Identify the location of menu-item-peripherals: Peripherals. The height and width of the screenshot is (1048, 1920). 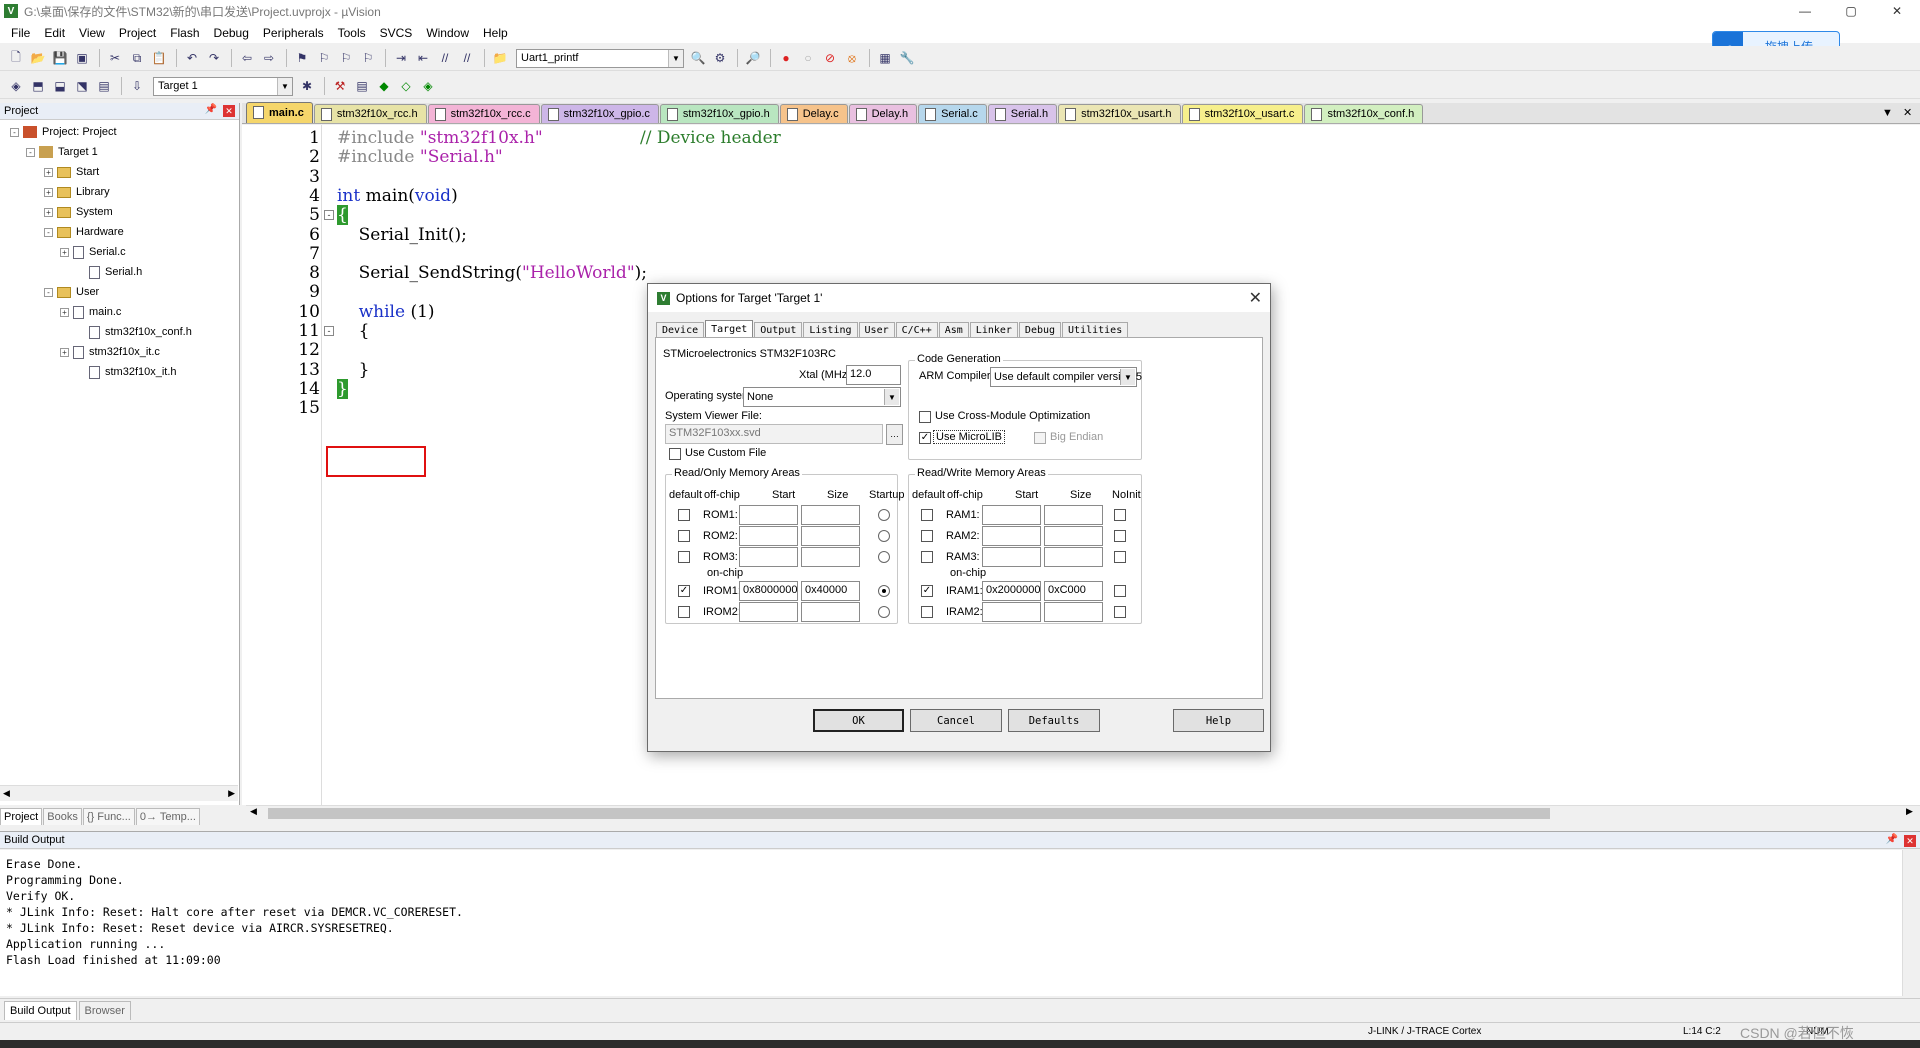
(293, 33).